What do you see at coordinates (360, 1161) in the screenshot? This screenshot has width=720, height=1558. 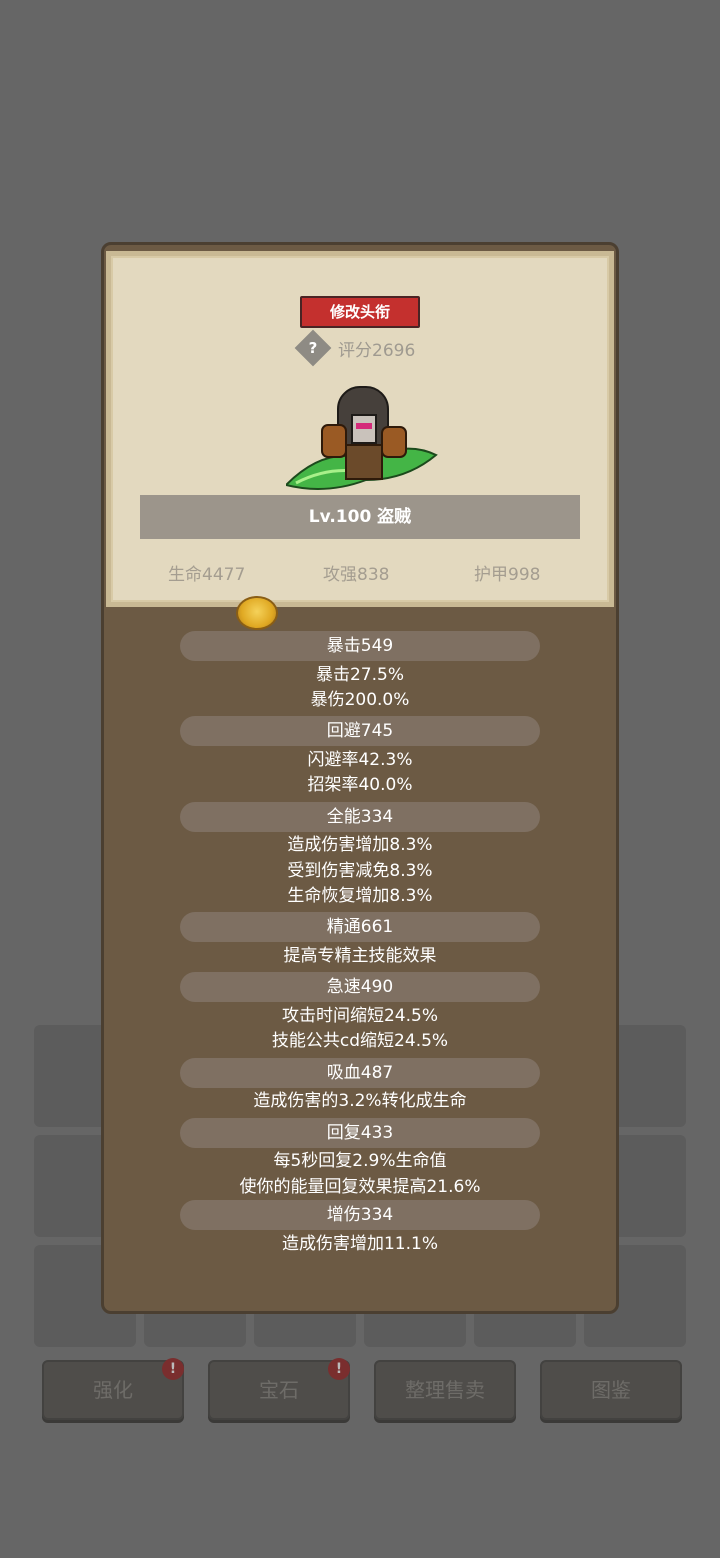 I see `stat-line: 每5秒回复2.9%生命值` at bounding box center [360, 1161].